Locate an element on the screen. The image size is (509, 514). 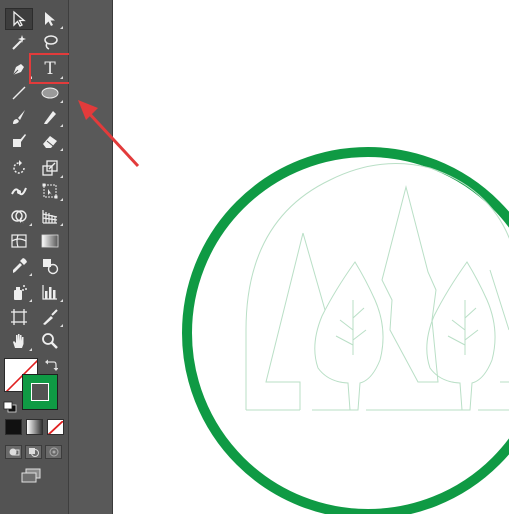
slice-tool is located at coordinates (50, 317).